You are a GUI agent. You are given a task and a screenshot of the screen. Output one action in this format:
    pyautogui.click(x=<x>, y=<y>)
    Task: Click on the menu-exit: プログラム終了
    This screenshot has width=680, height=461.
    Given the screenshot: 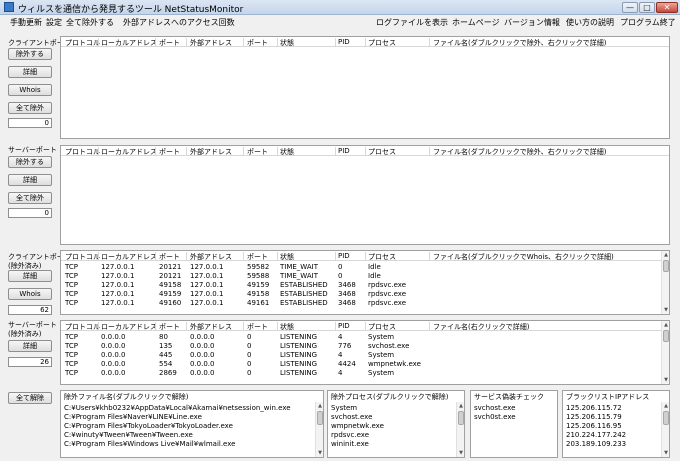 What is the action you would take?
    pyautogui.click(x=648, y=22)
    